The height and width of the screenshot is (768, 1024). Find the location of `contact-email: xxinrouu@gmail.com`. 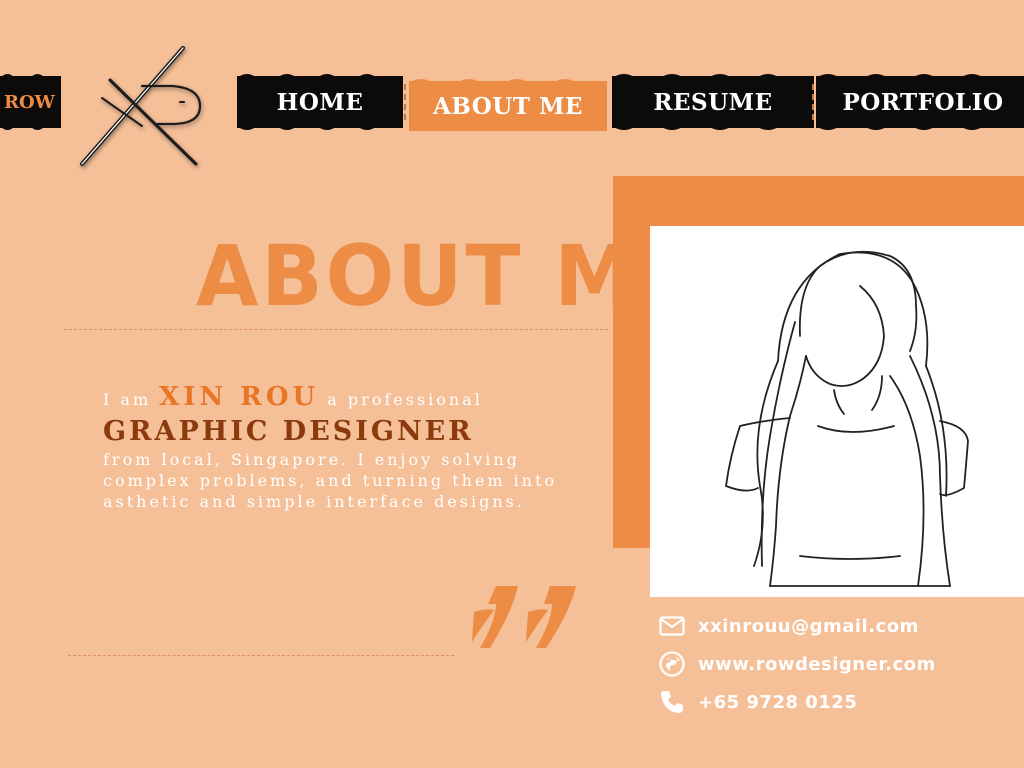

contact-email: xxinrouu@gmail.com is located at coordinates (788, 626).